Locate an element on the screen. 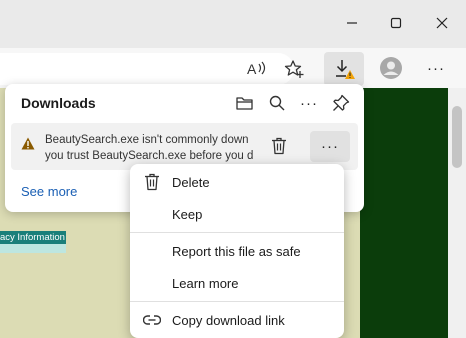 This screenshot has width=466, height=338. profile-button is located at coordinates (391, 68).